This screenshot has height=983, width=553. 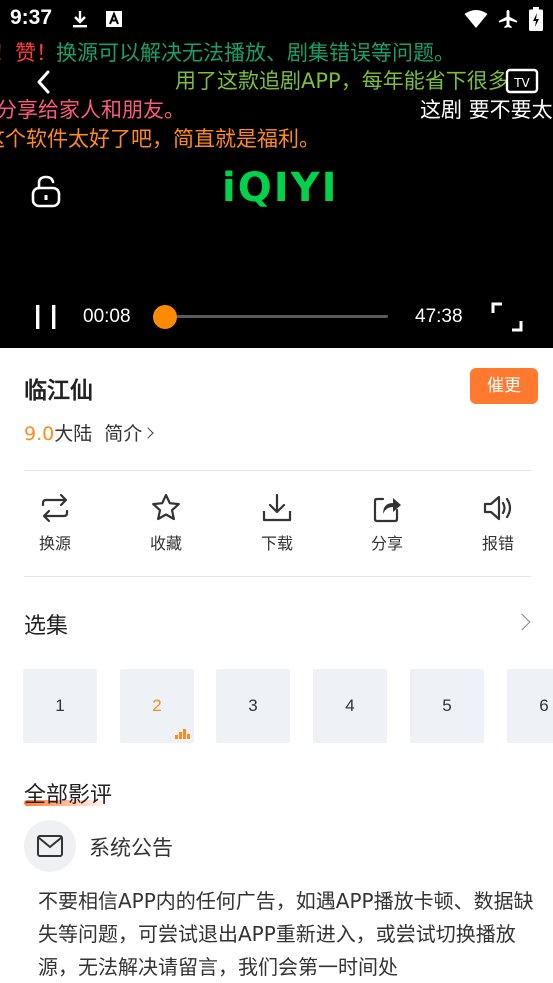 What do you see at coordinates (123, 434) in the screenshot?
I see `intro-label: 简介` at bounding box center [123, 434].